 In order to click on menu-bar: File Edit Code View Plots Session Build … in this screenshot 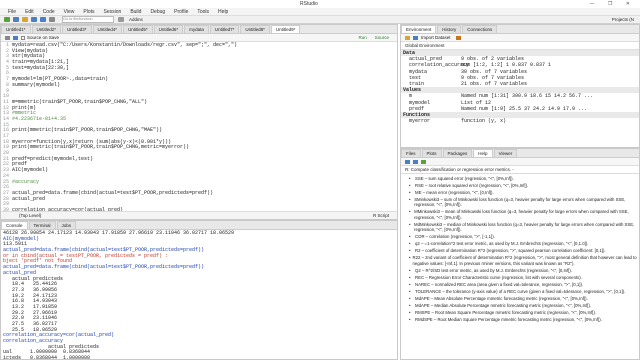, I will do `click(320, 12)`.